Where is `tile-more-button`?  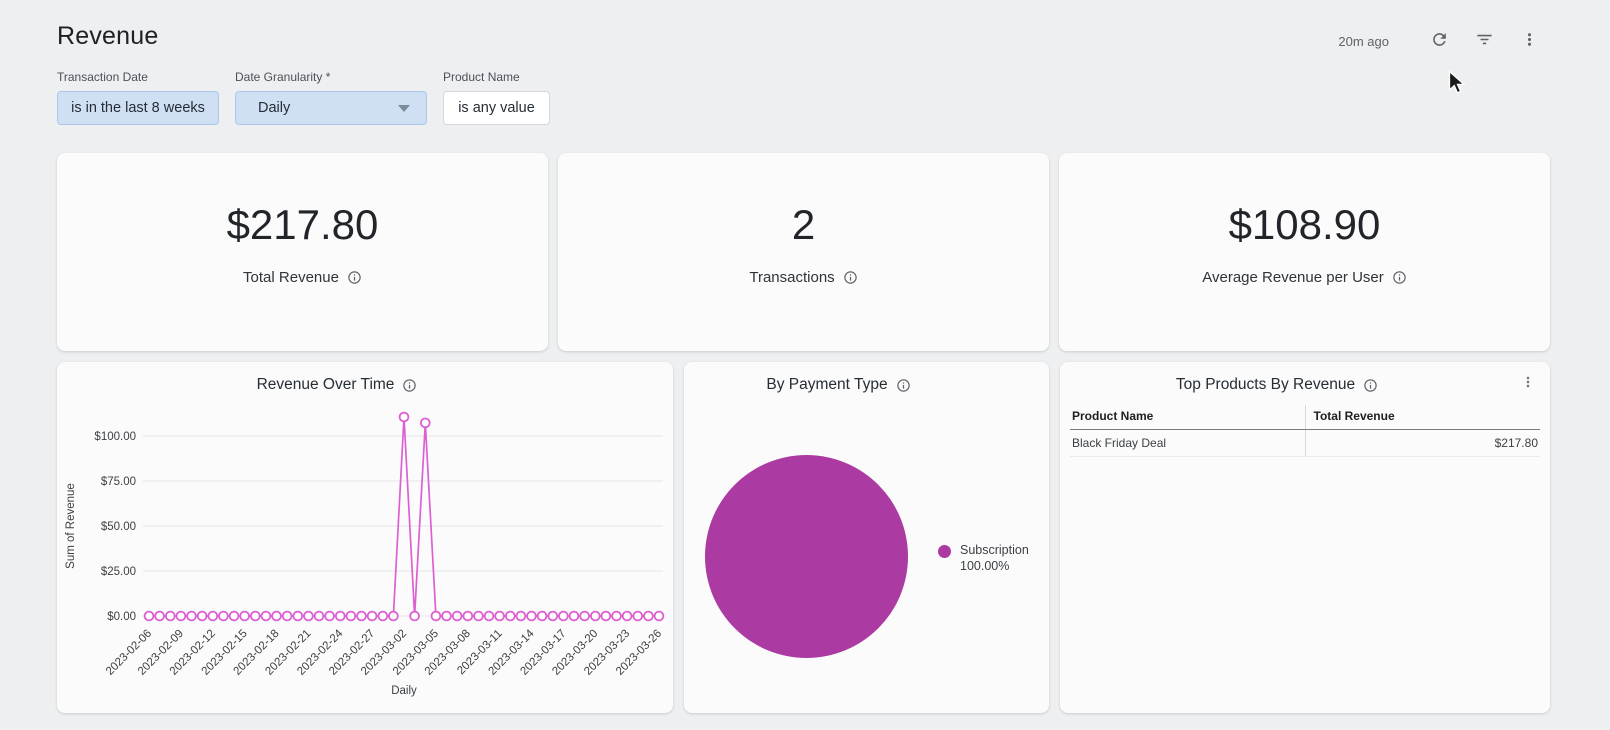
tile-more-button is located at coordinates (1528, 383).